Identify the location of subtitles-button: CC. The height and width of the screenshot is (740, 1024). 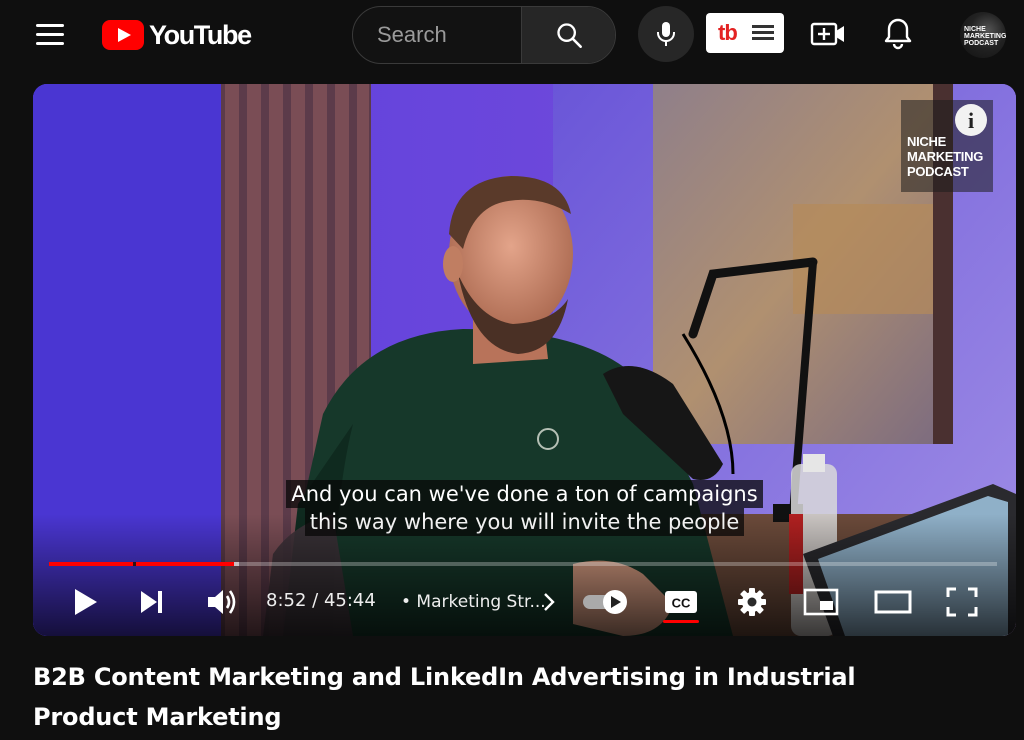
(681, 602).